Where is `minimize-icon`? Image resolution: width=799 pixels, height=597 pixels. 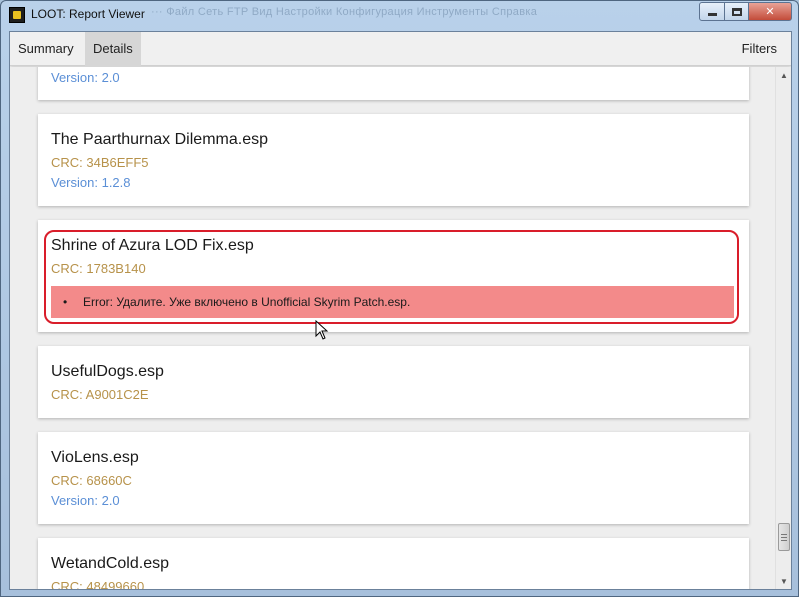 minimize-icon is located at coordinates (712, 14).